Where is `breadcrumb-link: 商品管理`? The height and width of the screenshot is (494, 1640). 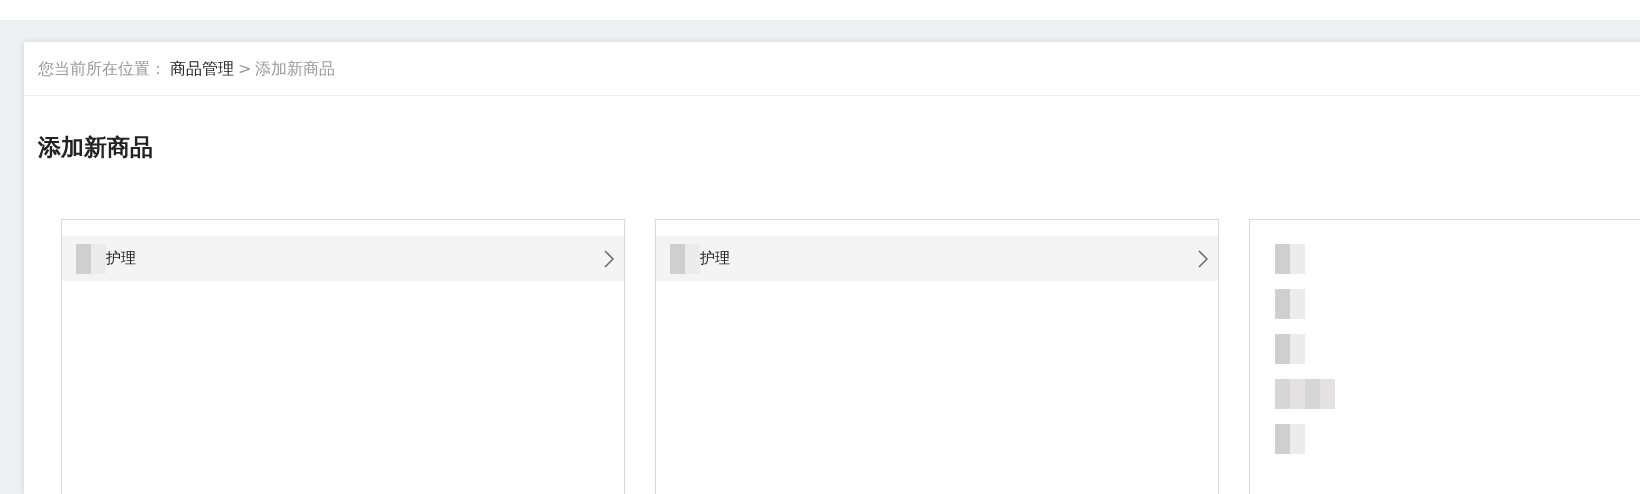 breadcrumb-link: 商品管理 is located at coordinates (202, 68).